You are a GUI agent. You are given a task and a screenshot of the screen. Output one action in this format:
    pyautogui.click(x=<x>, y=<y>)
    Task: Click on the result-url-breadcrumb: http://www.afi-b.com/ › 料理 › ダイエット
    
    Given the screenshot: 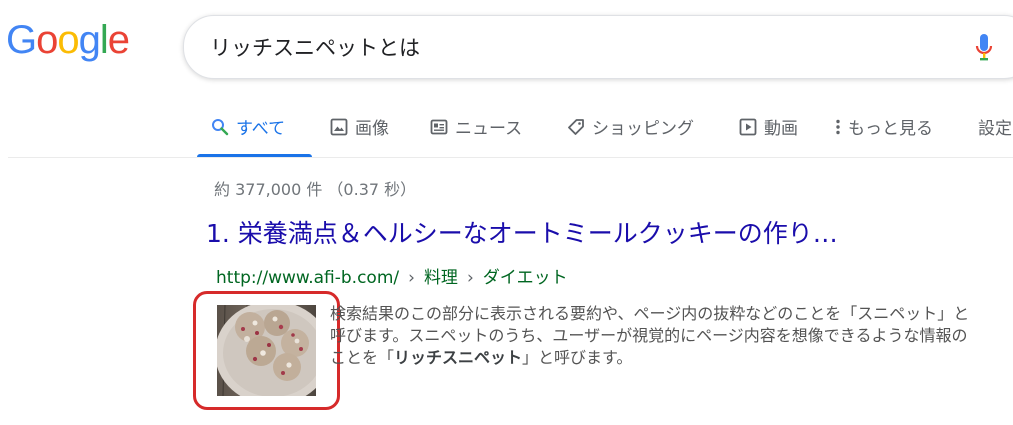 What is the action you would take?
    pyautogui.click(x=392, y=275)
    